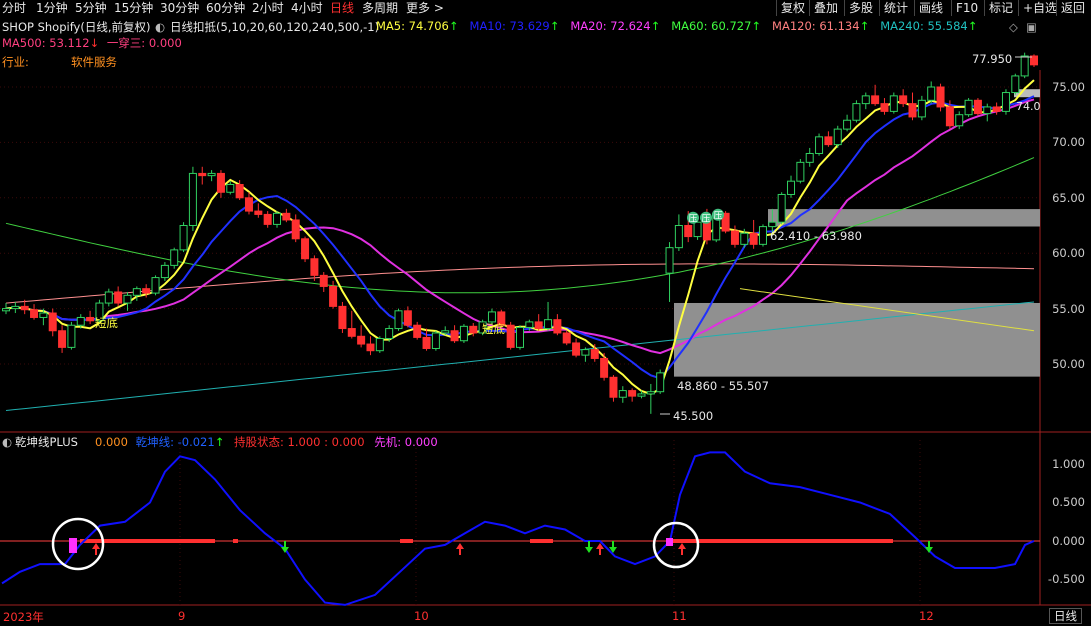 The image size is (1091, 626). What do you see at coordinates (7, 442) in the screenshot?
I see `sub-collapse-icon: ◐` at bounding box center [7, 442].